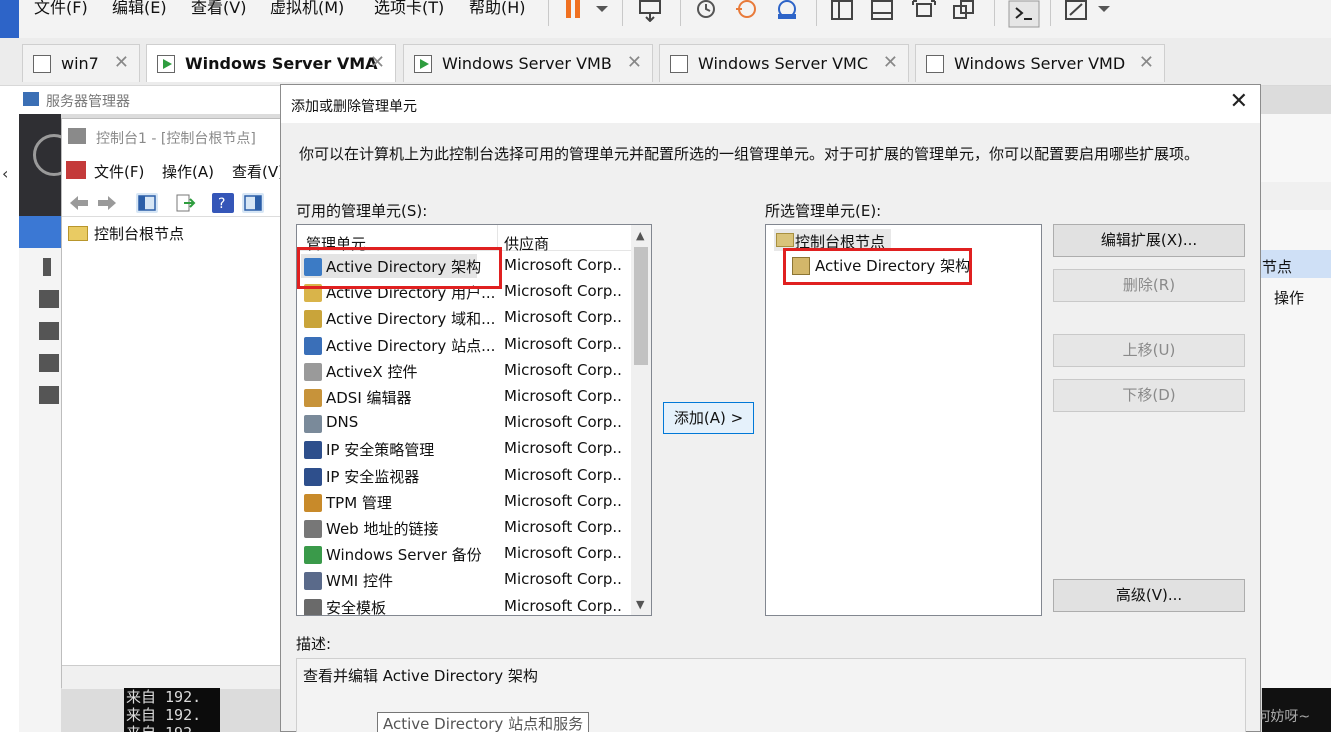 This screenshot has height=732, width=1331. Describe the element at coordinates (1295, 401) in the screenshot. I see `right-background-window: 节点 操作` at that location.